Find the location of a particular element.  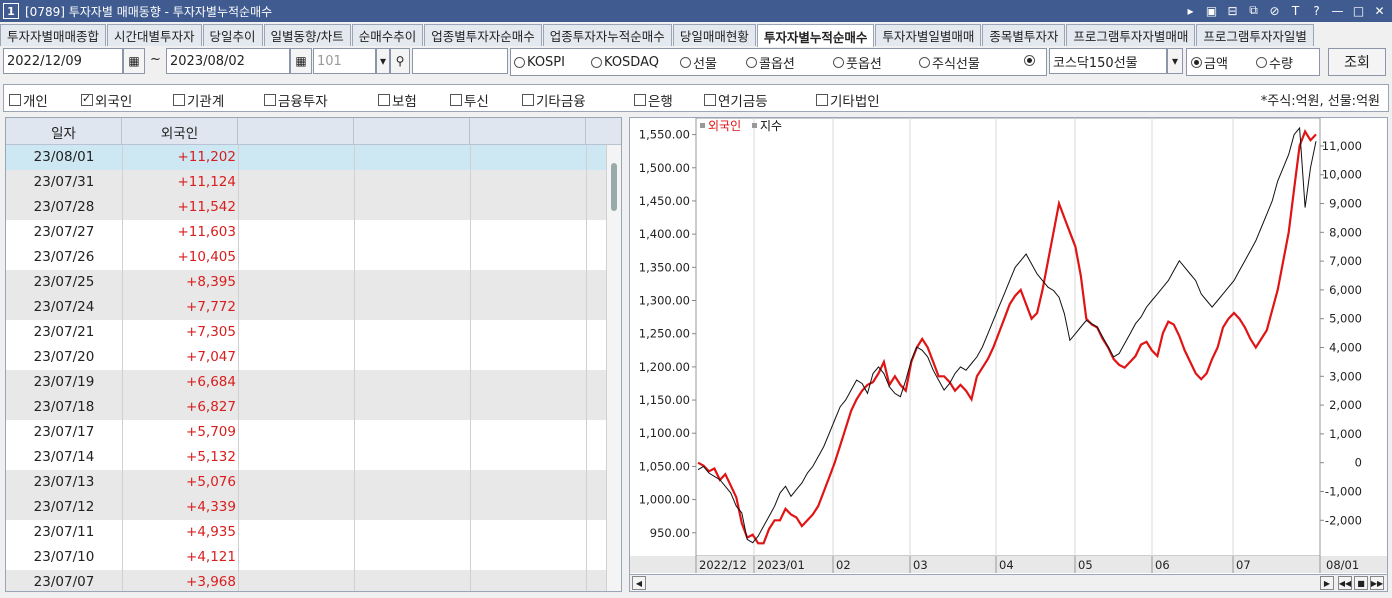

table-row: 23/07/31 +11,124 is located at coordinates (306, 182).